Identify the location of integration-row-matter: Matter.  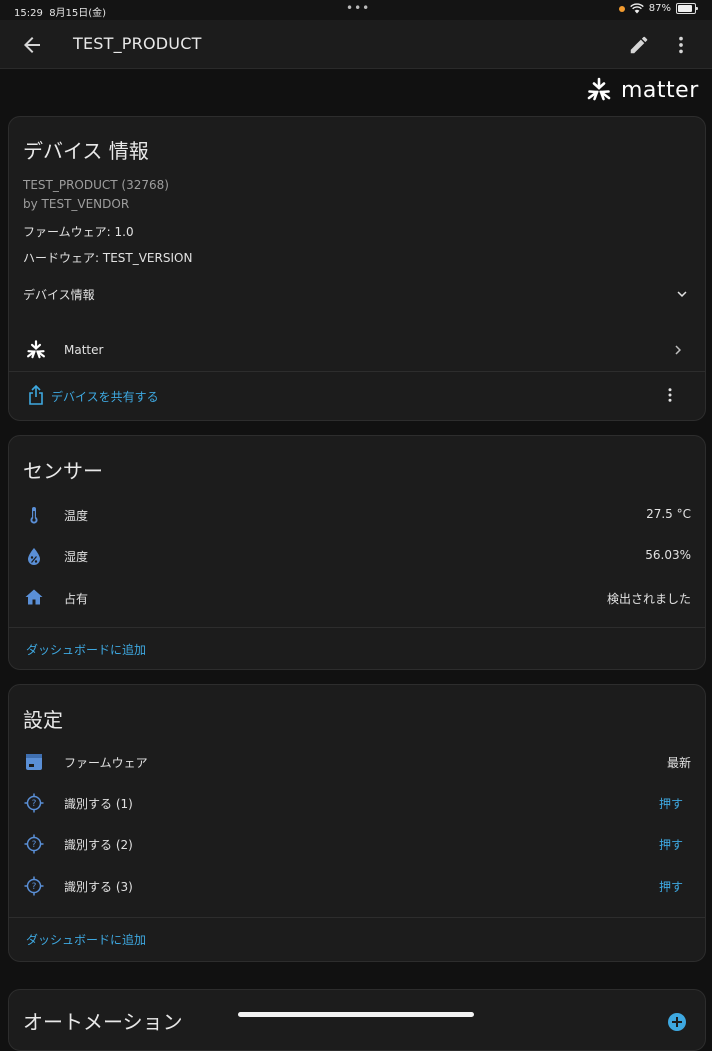
(357, 350).